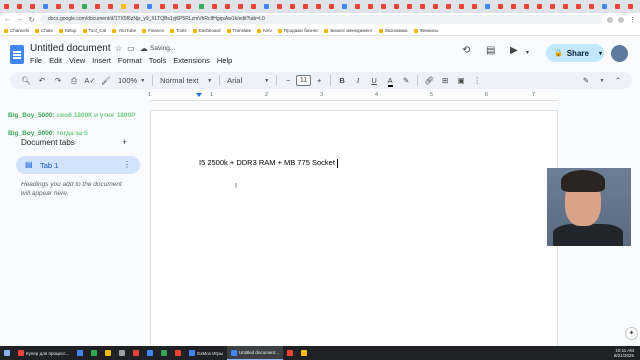 Image resolution: width=640 pixels, height=360 pixels. What do you see at coordinates (31, 20) in the screenshot?
I see `reload-icon: ↻` at bounding box center [31, 20].